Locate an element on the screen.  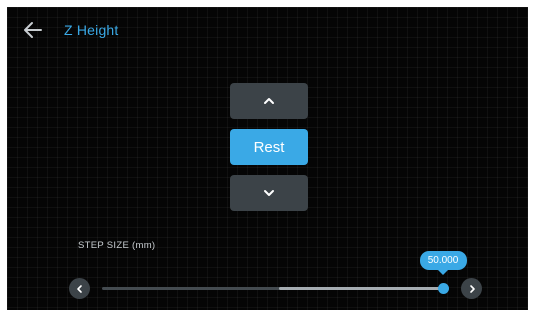
chevron-right-icon is located at coordinates (472, 289).